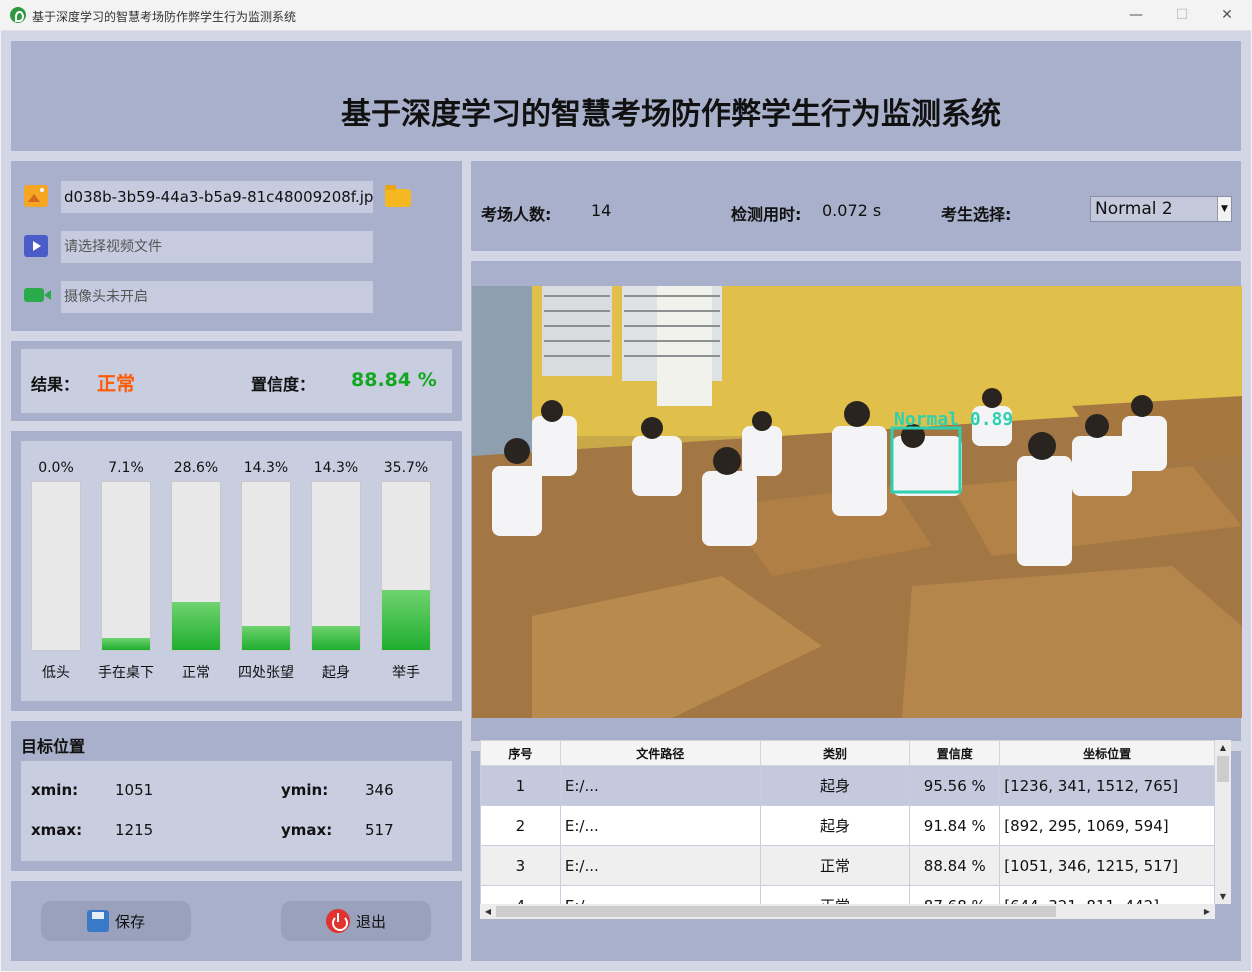 This screenshot has width=1252, height=972. What do you see at coordinates (129, 921) in the screenshot?
I see `save-button-label: 保存` at bounding box center [129, 921].